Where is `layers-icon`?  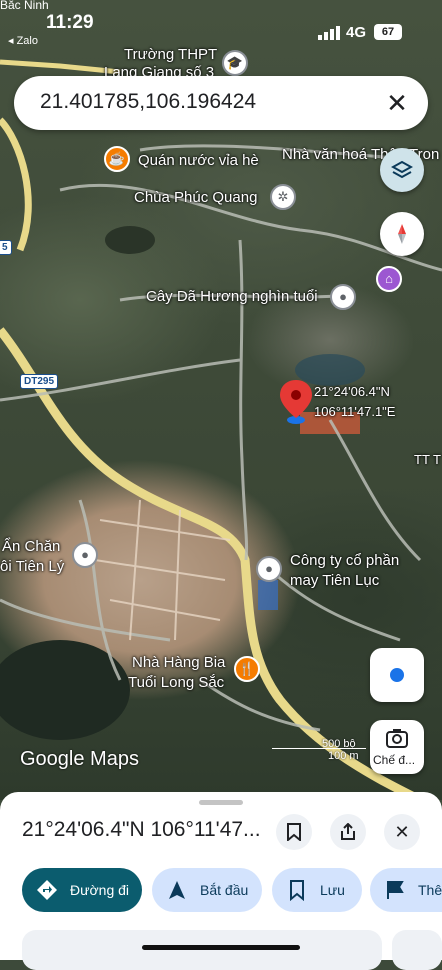 layers-icon is located at coordinates (402, 169).